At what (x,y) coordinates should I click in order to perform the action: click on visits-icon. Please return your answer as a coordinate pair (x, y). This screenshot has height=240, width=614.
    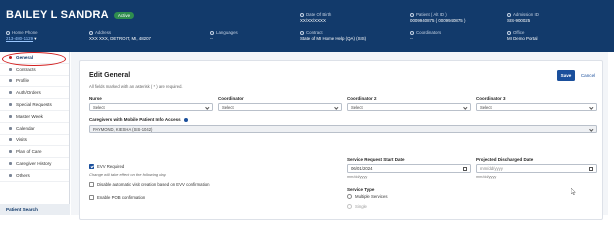
    Looking at the image, I should click on (10, 140).